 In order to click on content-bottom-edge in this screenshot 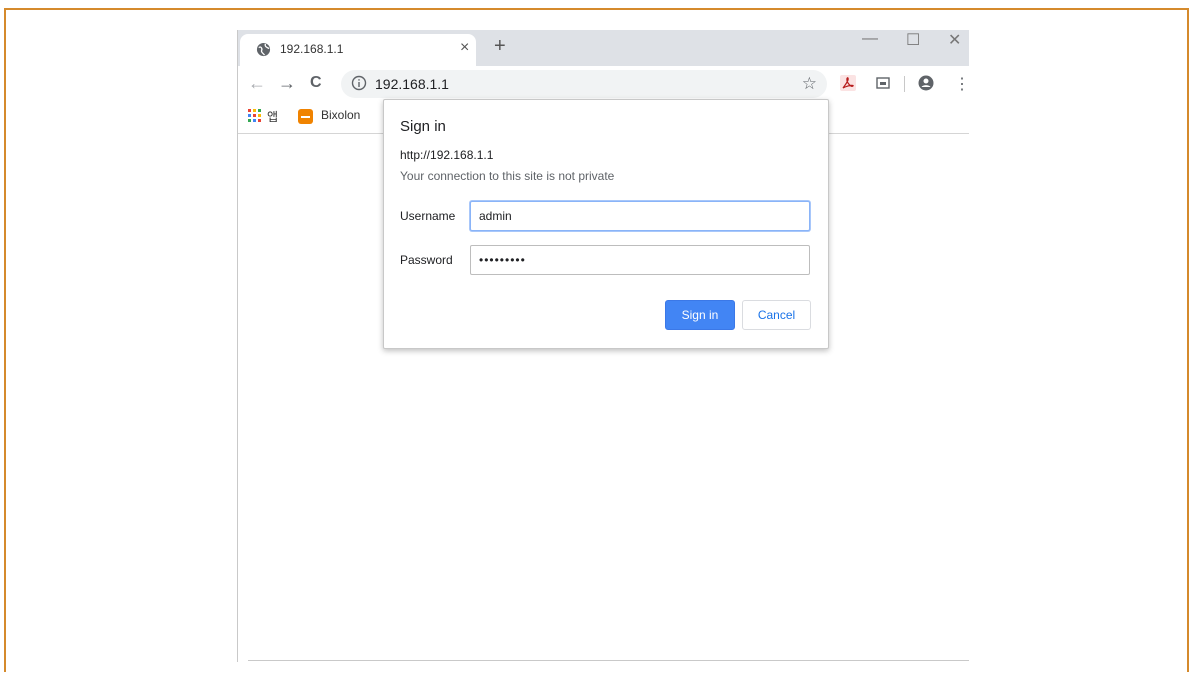, I will do `click(608, 660)`.